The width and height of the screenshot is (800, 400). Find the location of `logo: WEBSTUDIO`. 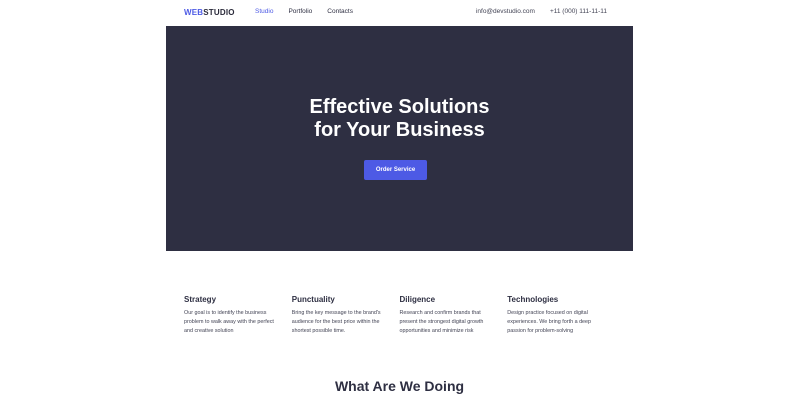

logo: WEBSTUDIO is located at coordinates (209, 12).